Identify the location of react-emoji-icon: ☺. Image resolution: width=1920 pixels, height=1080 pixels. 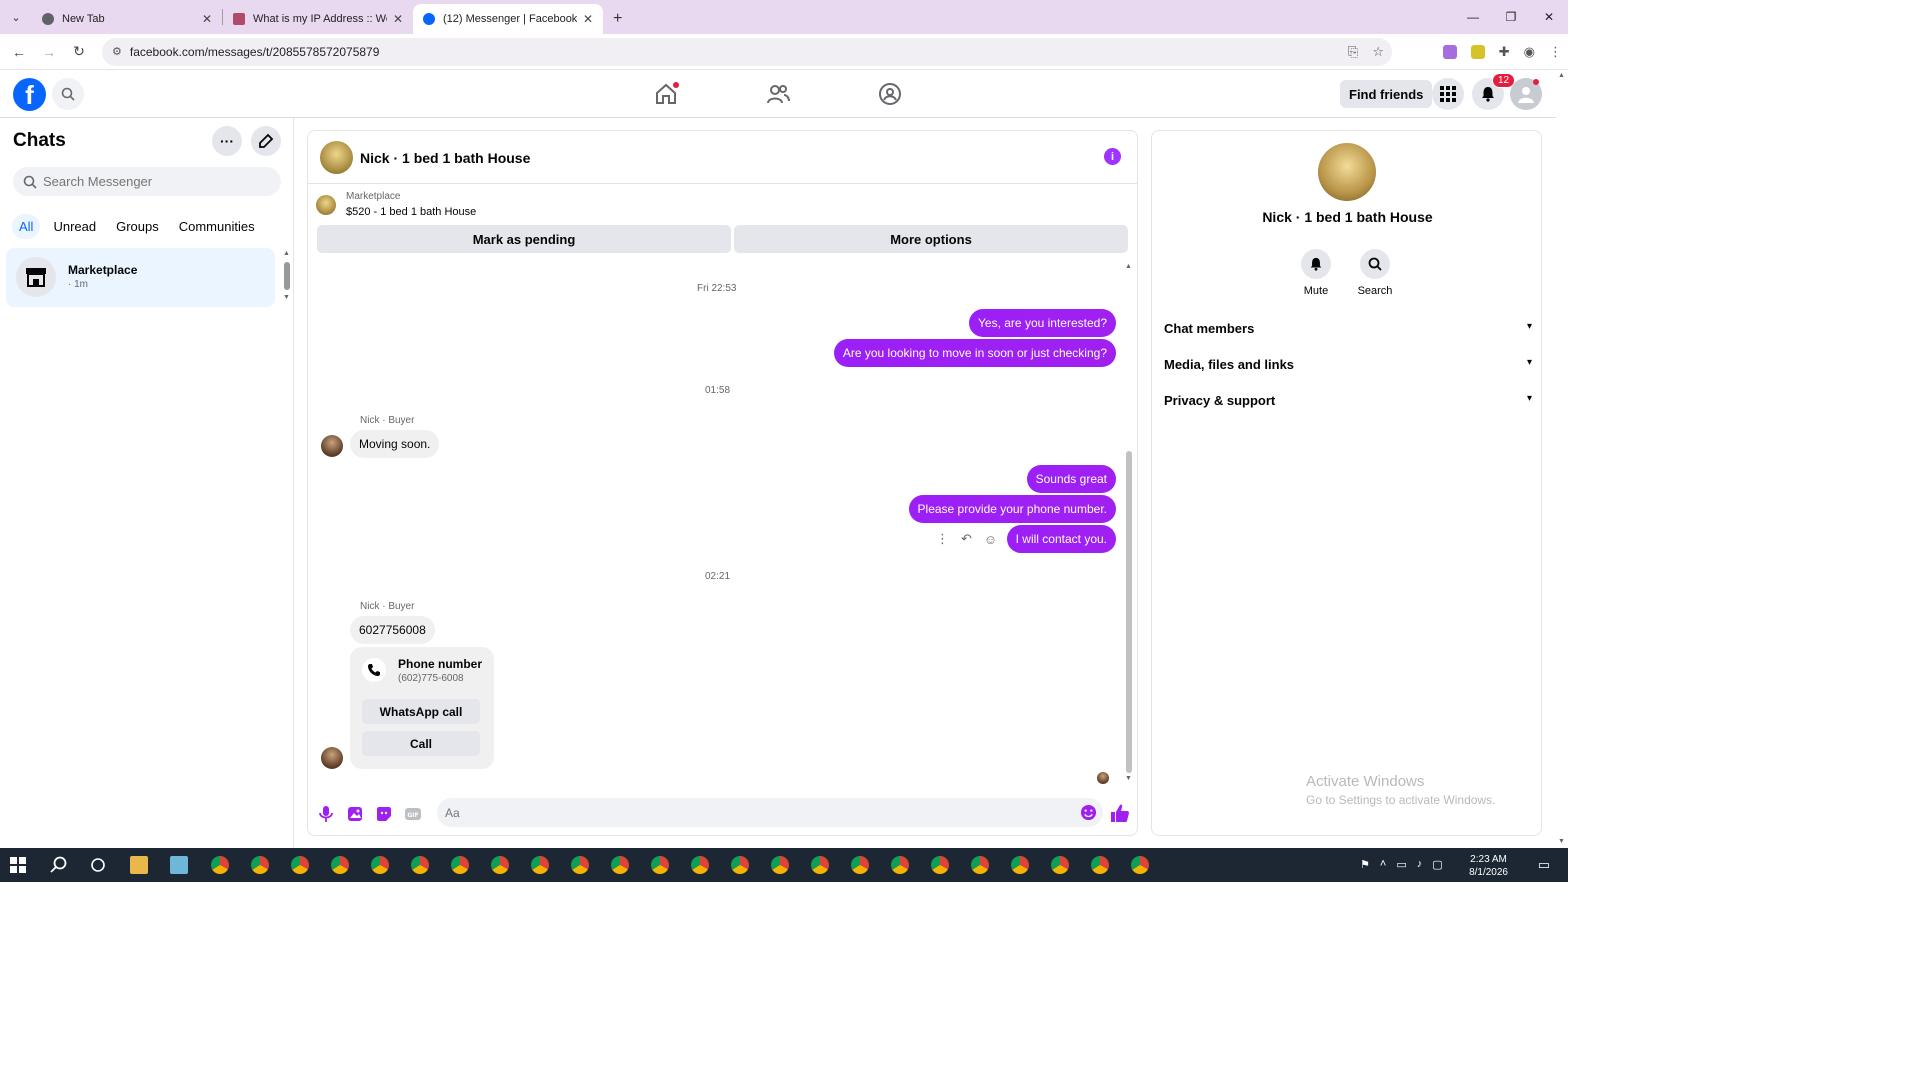
(990, 539).